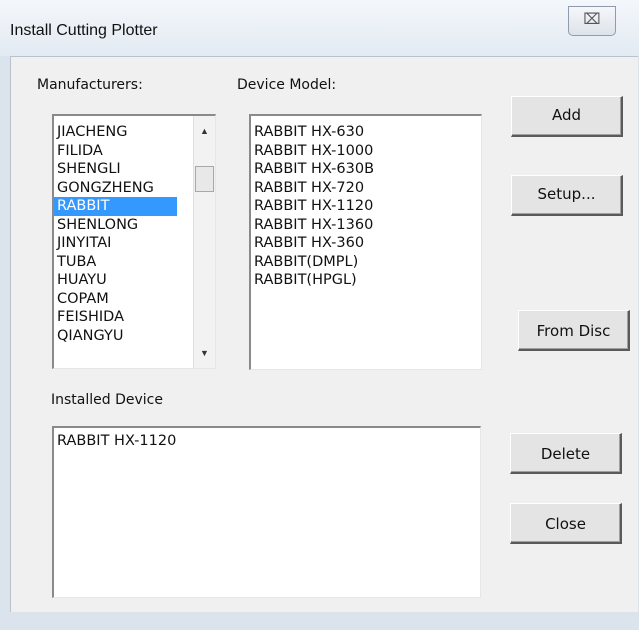  I want to click on scroll-thumb, so click(204, 179).